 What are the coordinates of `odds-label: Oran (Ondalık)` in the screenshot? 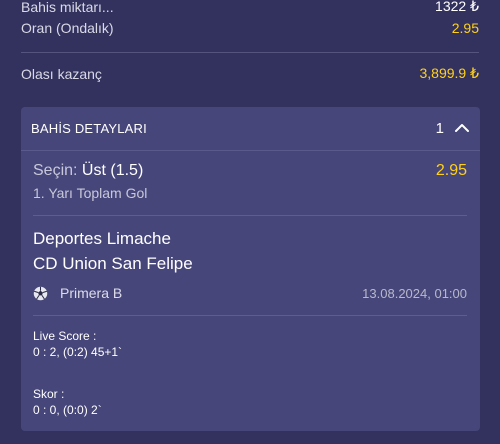 It's located at (67, 28).